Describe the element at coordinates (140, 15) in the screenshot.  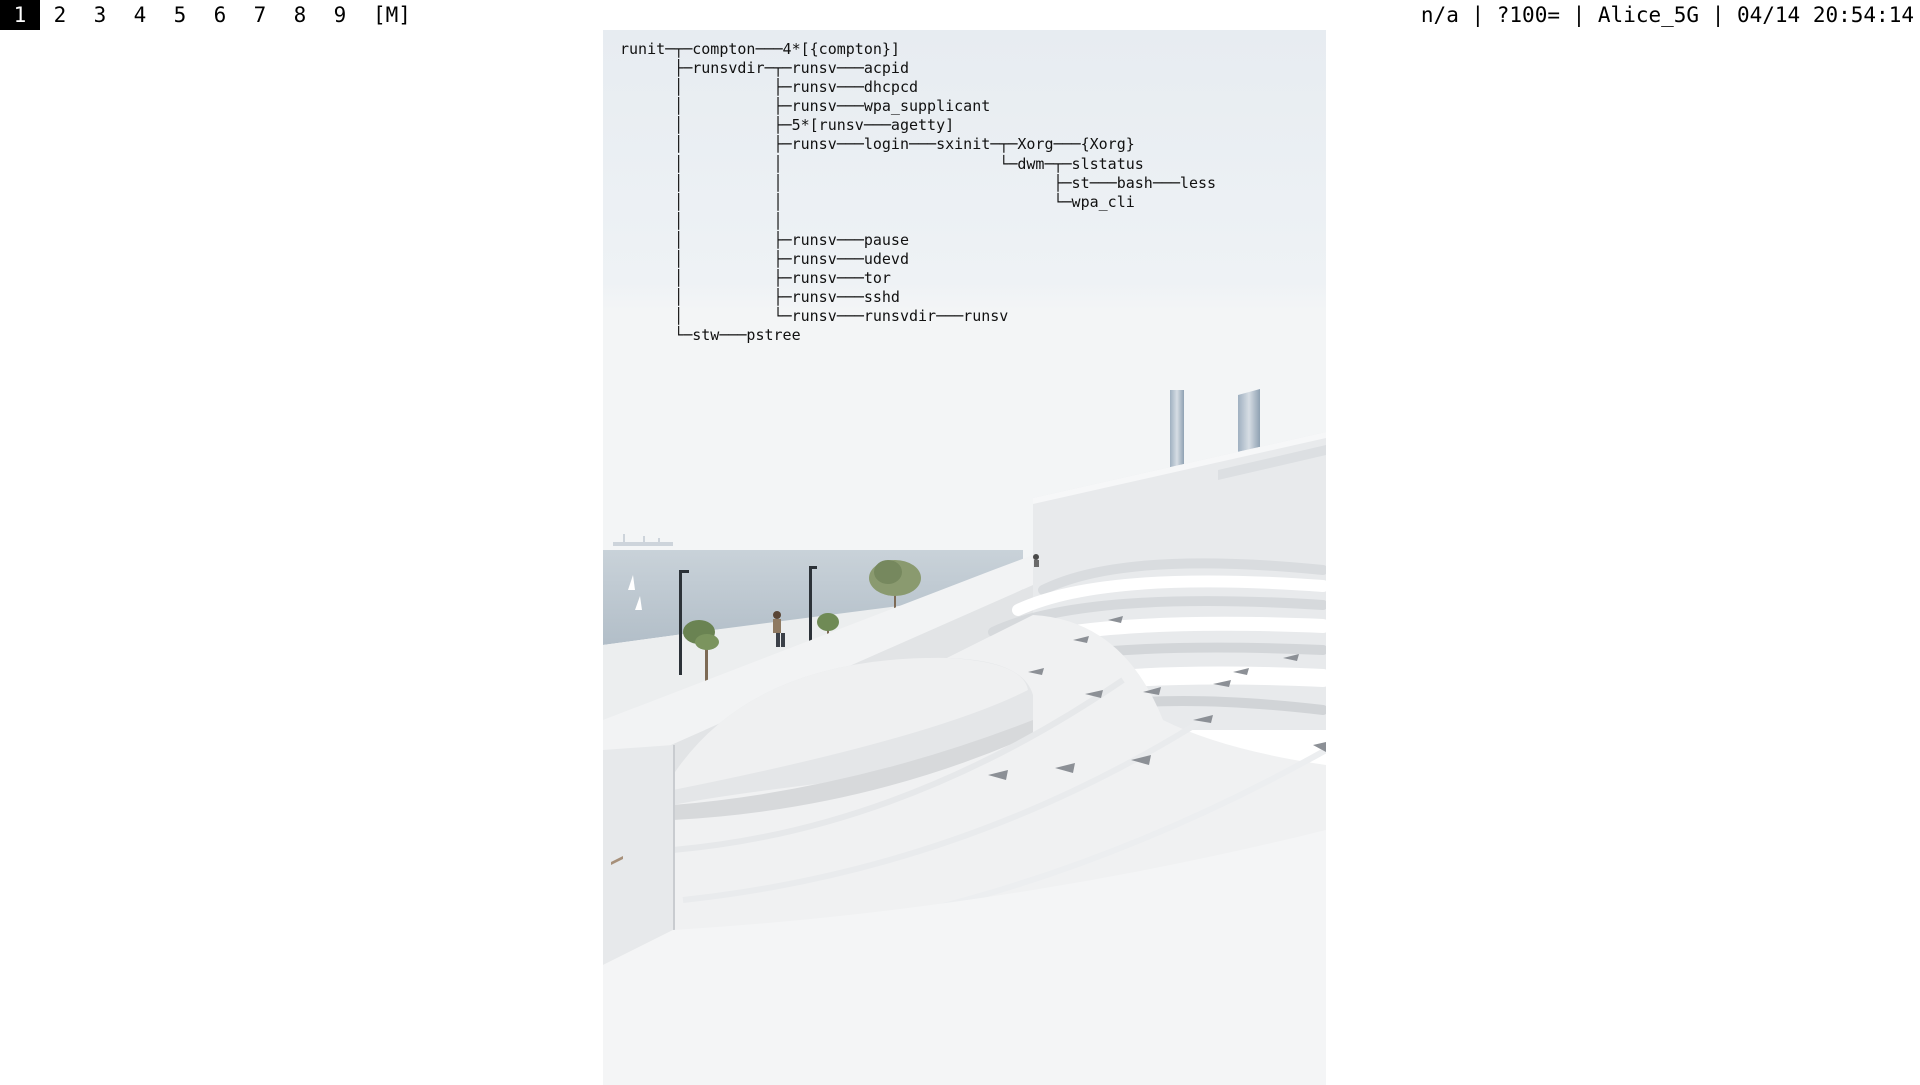
I see `tag-4-button: 4` at that location.